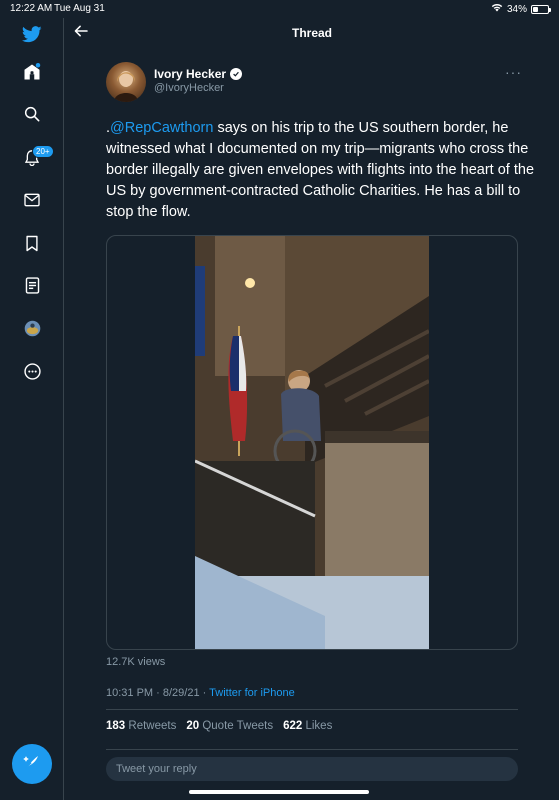 The height and width of the screenshot is (800, 559). I want to click on profile-avatar-icon, so click(32, 328).